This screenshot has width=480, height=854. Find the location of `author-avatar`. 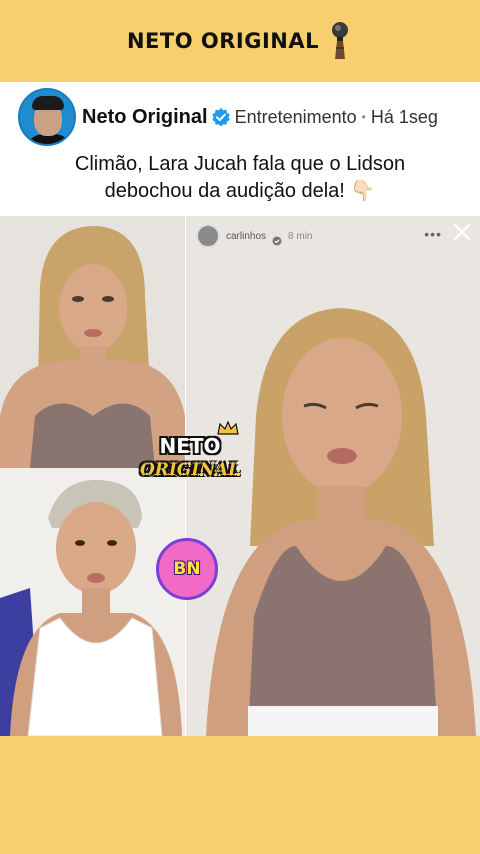

author-avatar is located at coordinates (47, 117).